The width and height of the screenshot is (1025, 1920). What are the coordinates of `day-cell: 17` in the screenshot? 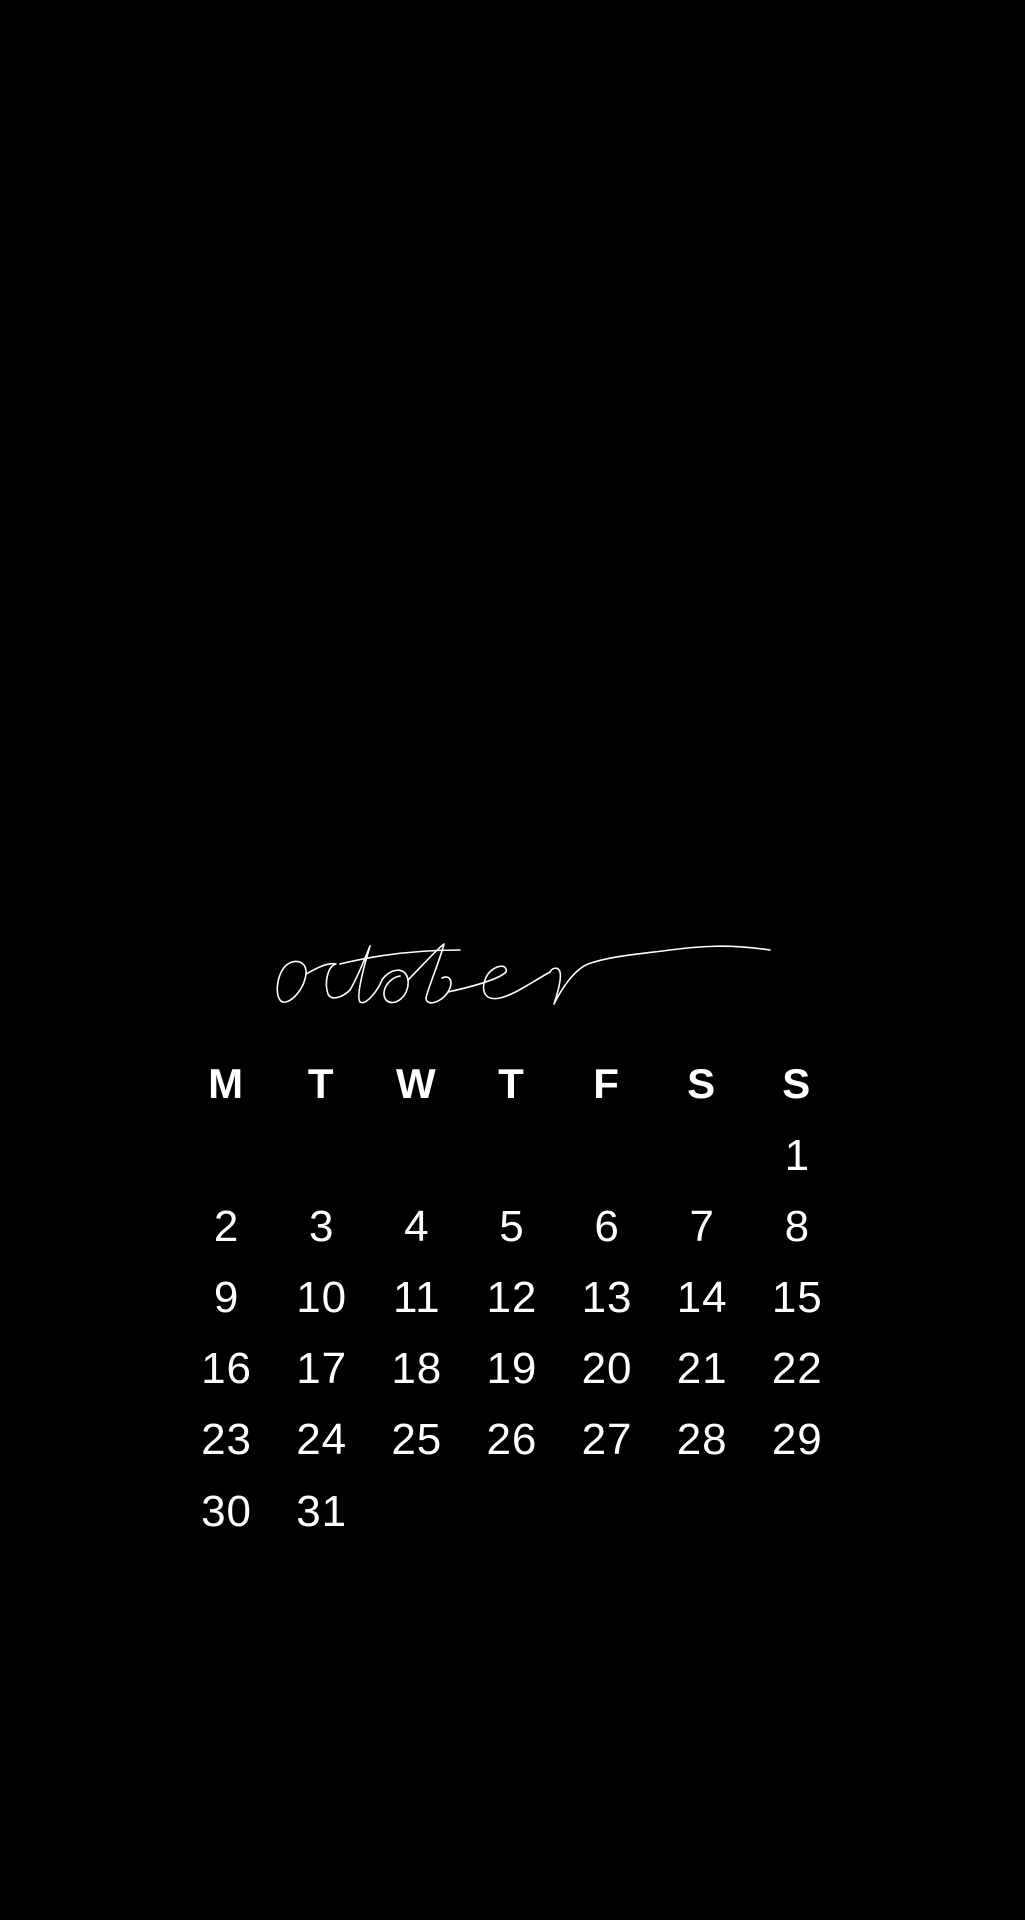 It's located at (322, 1369).